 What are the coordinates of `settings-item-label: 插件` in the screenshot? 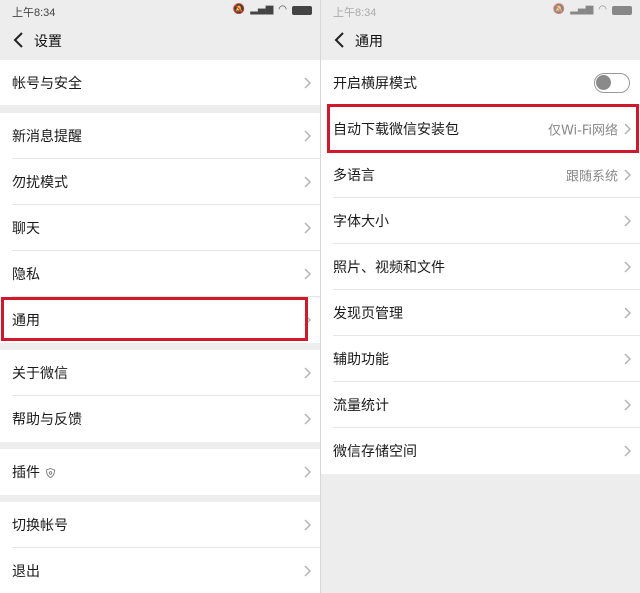 It's located at (33, 472).